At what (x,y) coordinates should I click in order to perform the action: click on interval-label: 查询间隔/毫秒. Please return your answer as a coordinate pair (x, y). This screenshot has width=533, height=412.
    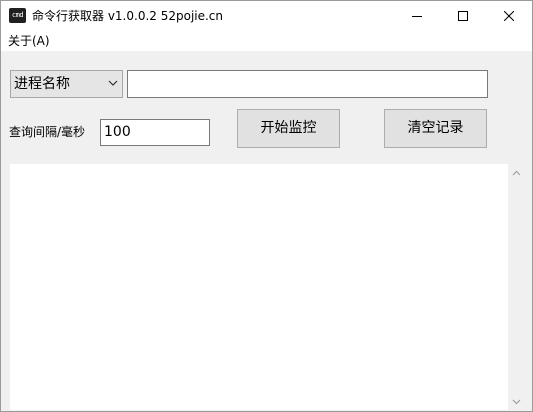
    Looking at the image, I should click on (47, 132).